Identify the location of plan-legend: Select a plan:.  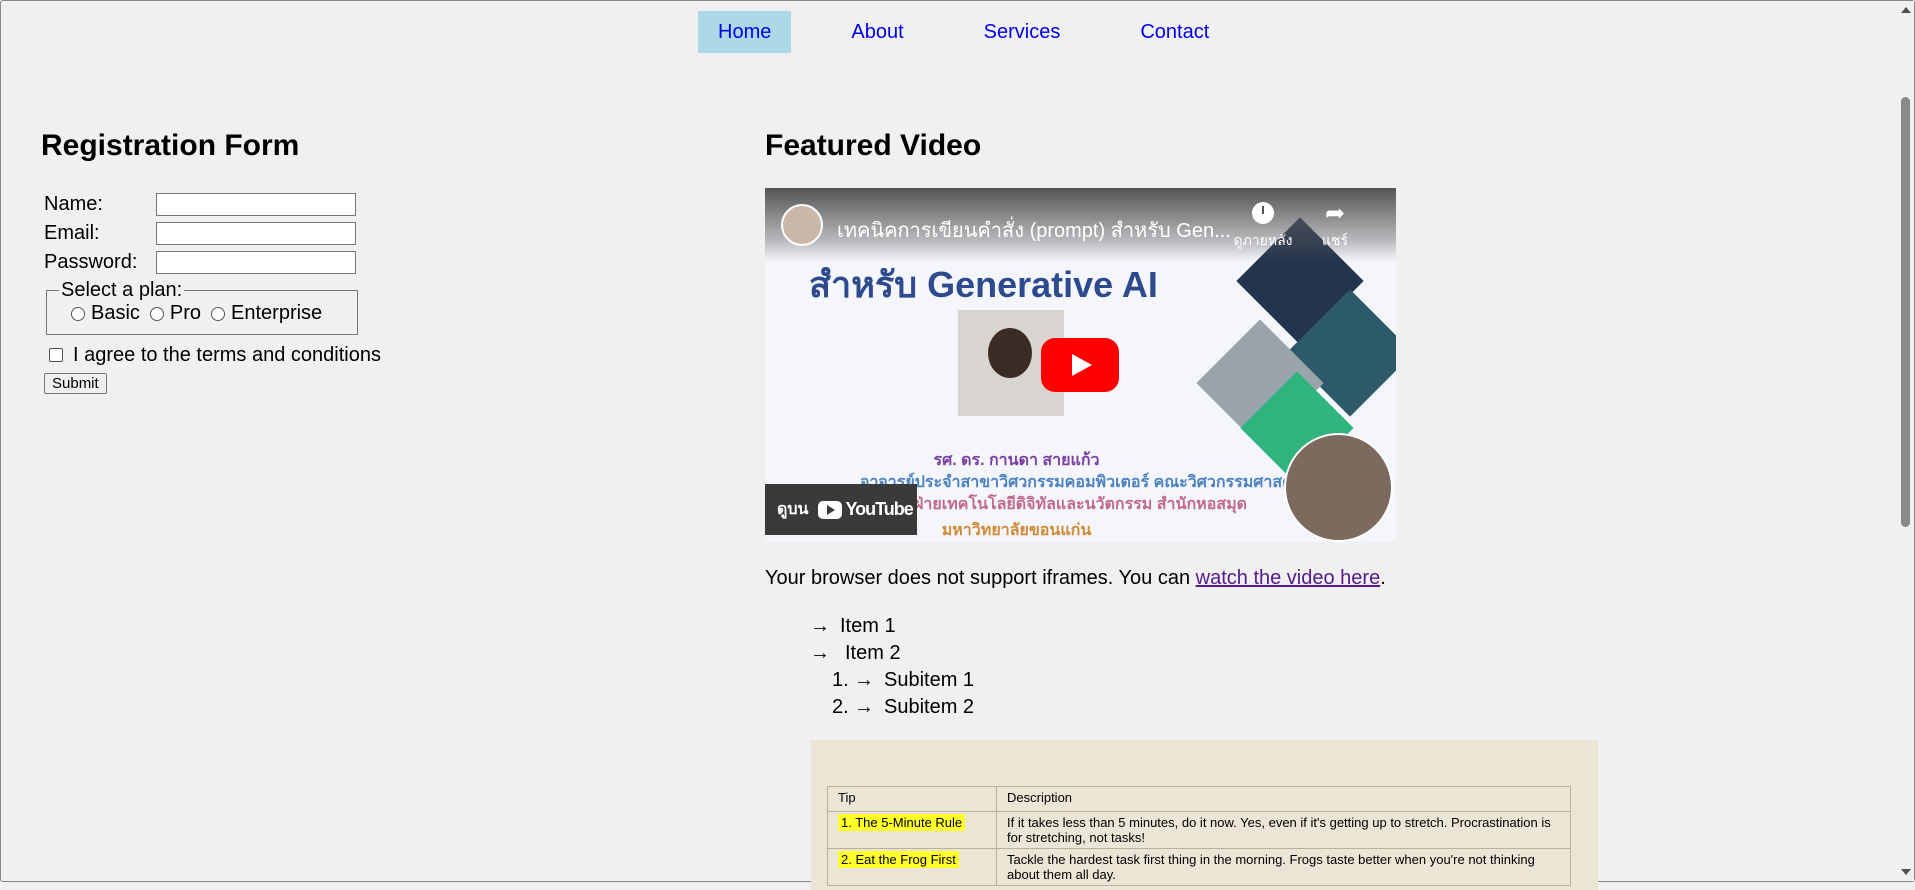
(122, 290).